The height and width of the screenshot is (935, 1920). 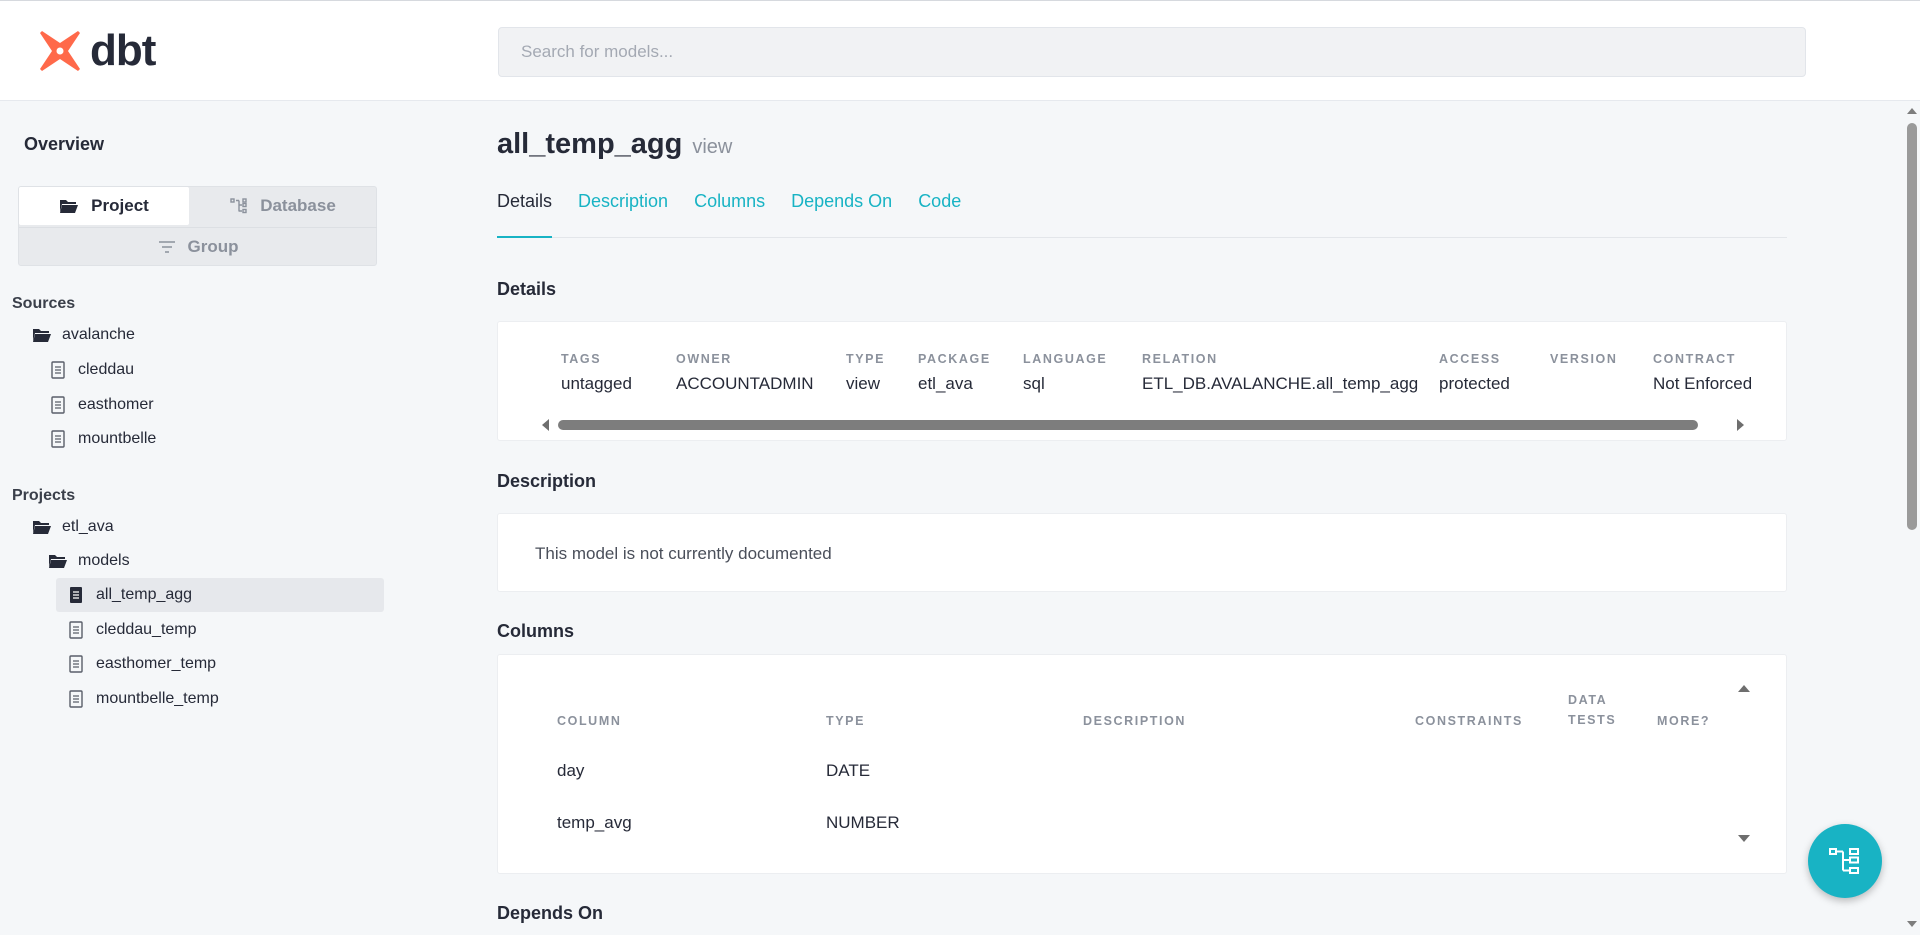 I want to click on meta-label: RELATION, so click(x=1180, y=359).